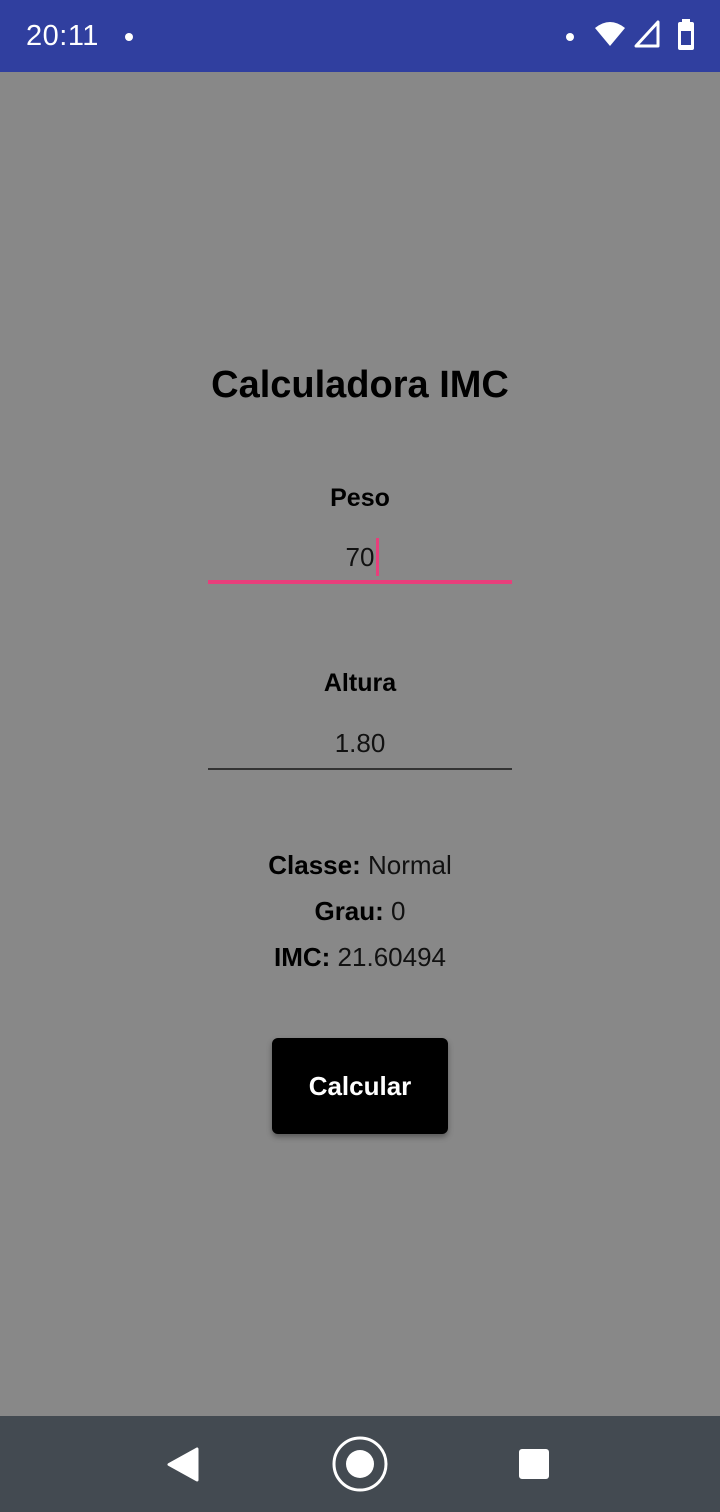  Describe the element at coordinates (409, 865) in the screenshot. I see `classe-value: Normal` at that location.